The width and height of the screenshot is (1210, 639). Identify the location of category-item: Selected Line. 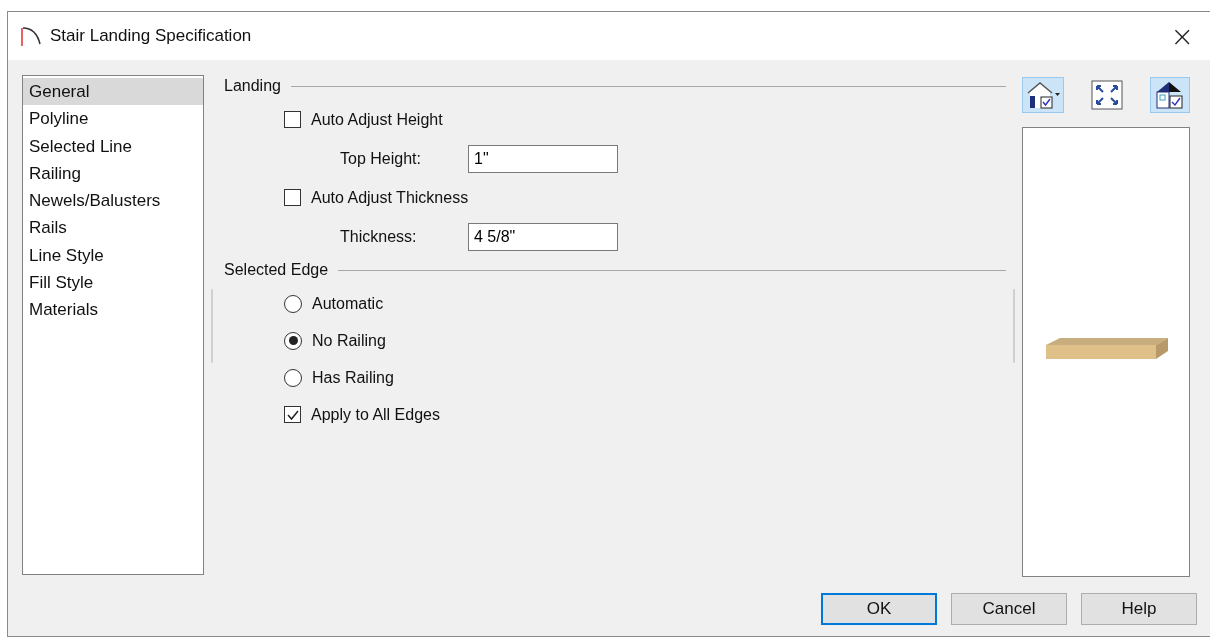
(113, 146).